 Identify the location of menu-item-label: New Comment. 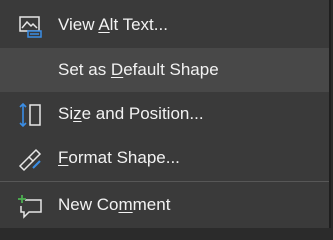
(114, 204).